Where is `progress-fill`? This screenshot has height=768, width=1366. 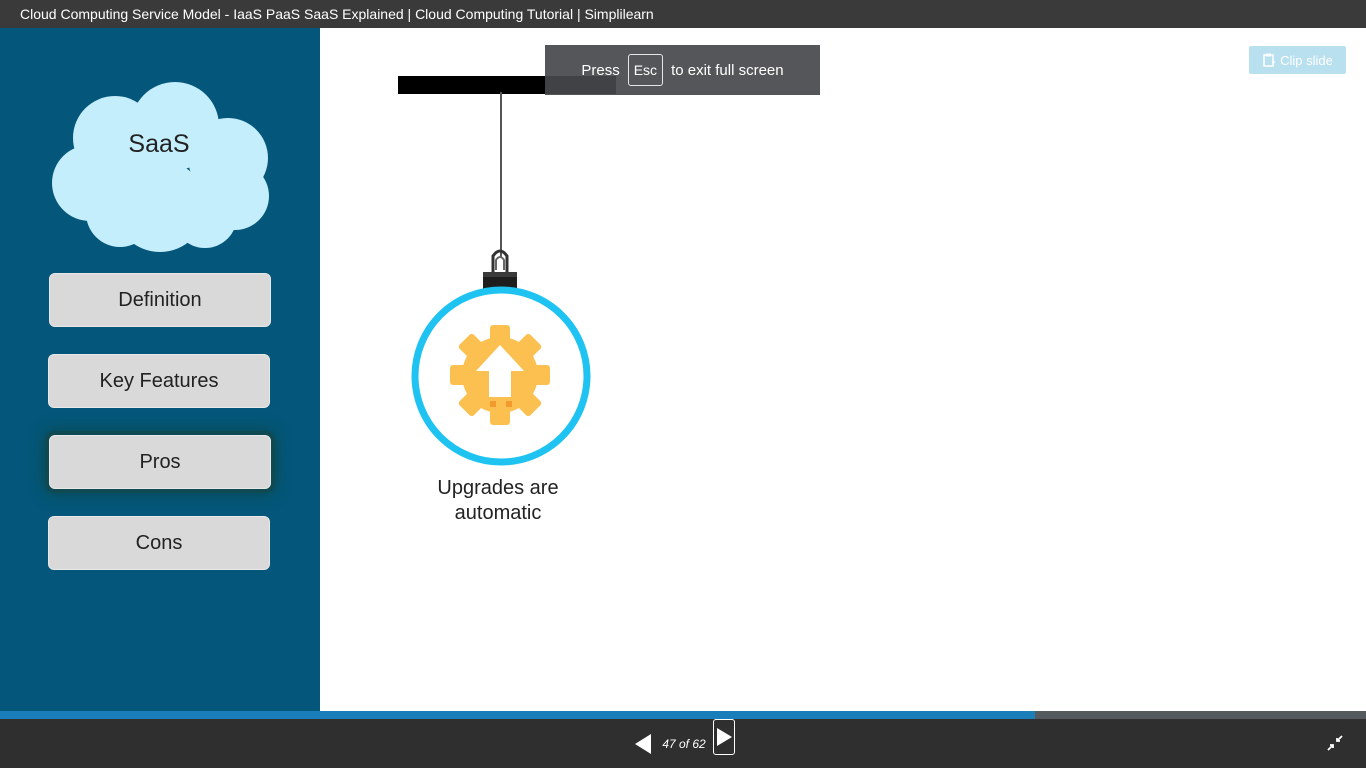
progress-fill is located at coordinates (518, 715).